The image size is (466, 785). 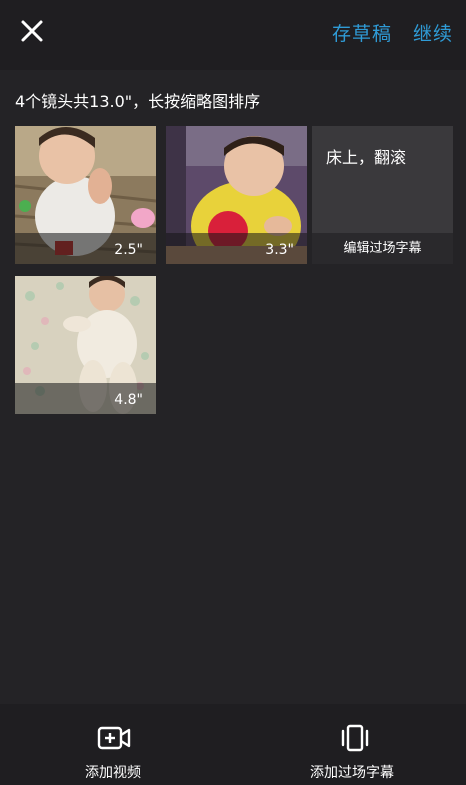 What do you see at coordinates (433, 32) in the screenshot?
I see `continue-button: 继续` at bounding box center [433, 32].